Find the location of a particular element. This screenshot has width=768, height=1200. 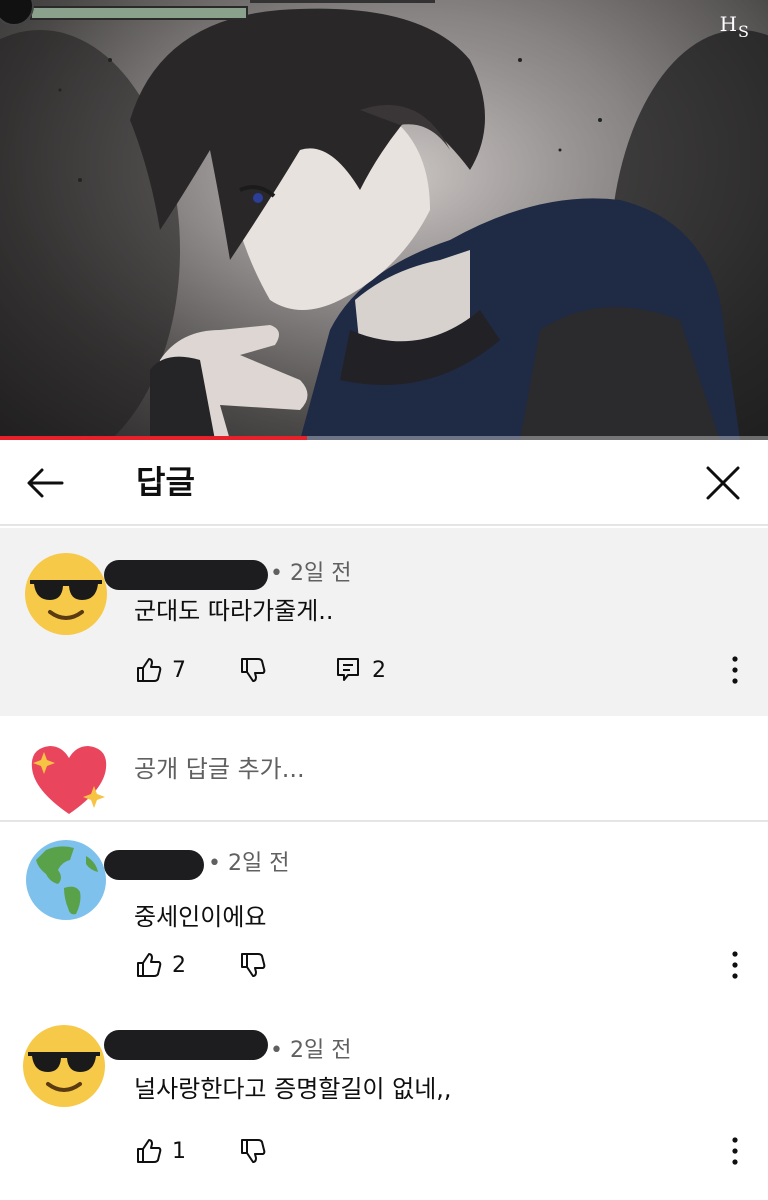

back-arrow-icon is located at coordinates (45, 483).